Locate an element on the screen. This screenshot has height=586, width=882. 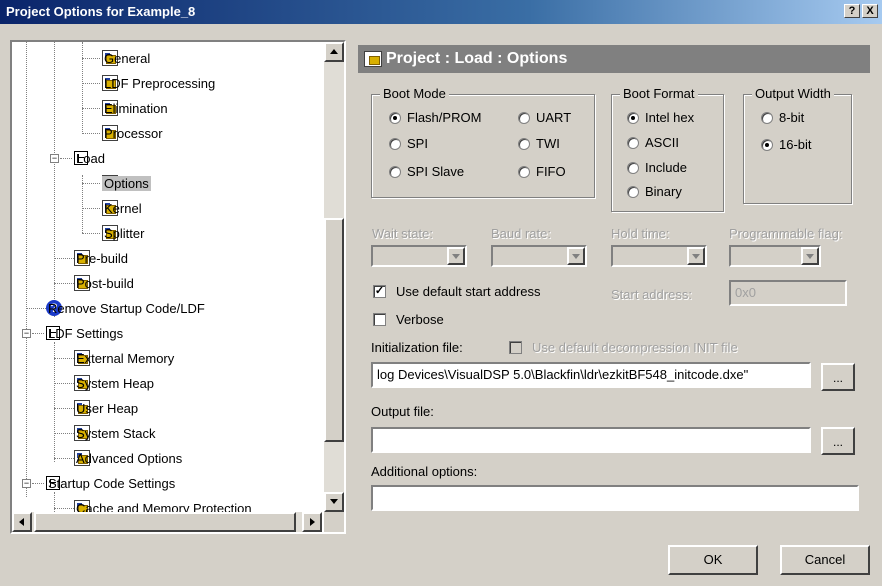
radio-spi: SPI is located at coordinates (408, 143).